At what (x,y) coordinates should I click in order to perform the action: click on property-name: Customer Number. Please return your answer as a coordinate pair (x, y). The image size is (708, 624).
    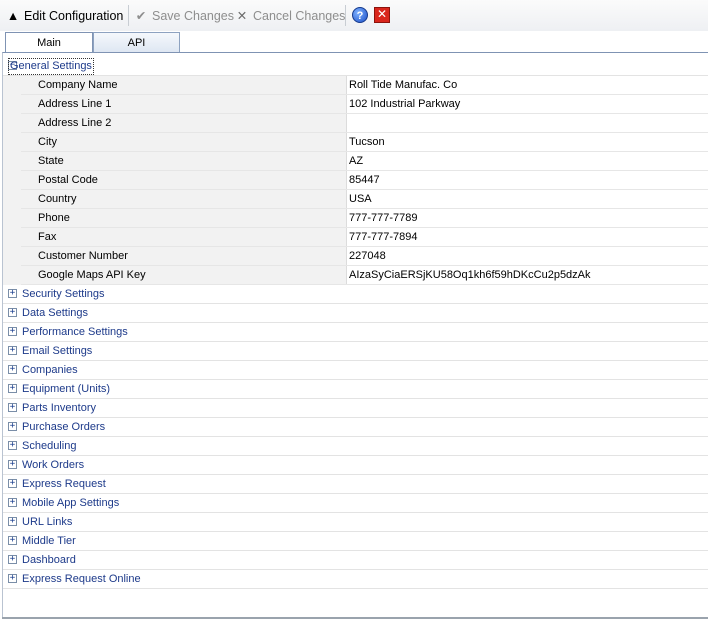
    Looking at the image, I should click on (184, 256).